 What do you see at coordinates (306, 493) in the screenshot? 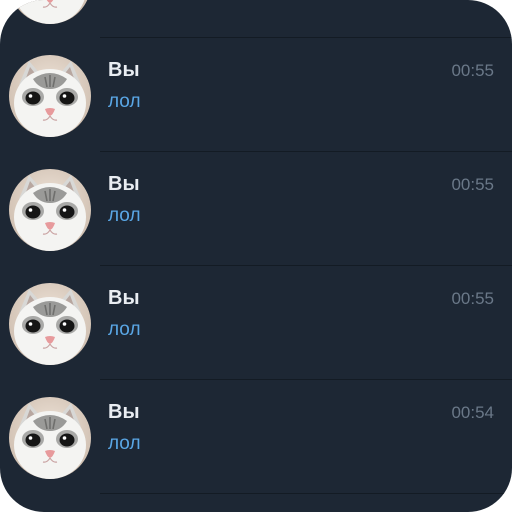
I see `divider` at bounding box center [306, 493].